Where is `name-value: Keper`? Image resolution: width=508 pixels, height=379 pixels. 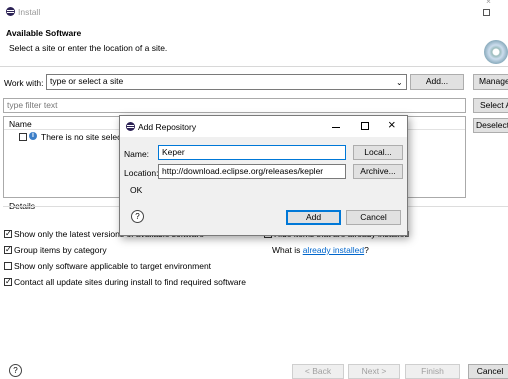 name-value: Keper is located at coordinates (173, 152).